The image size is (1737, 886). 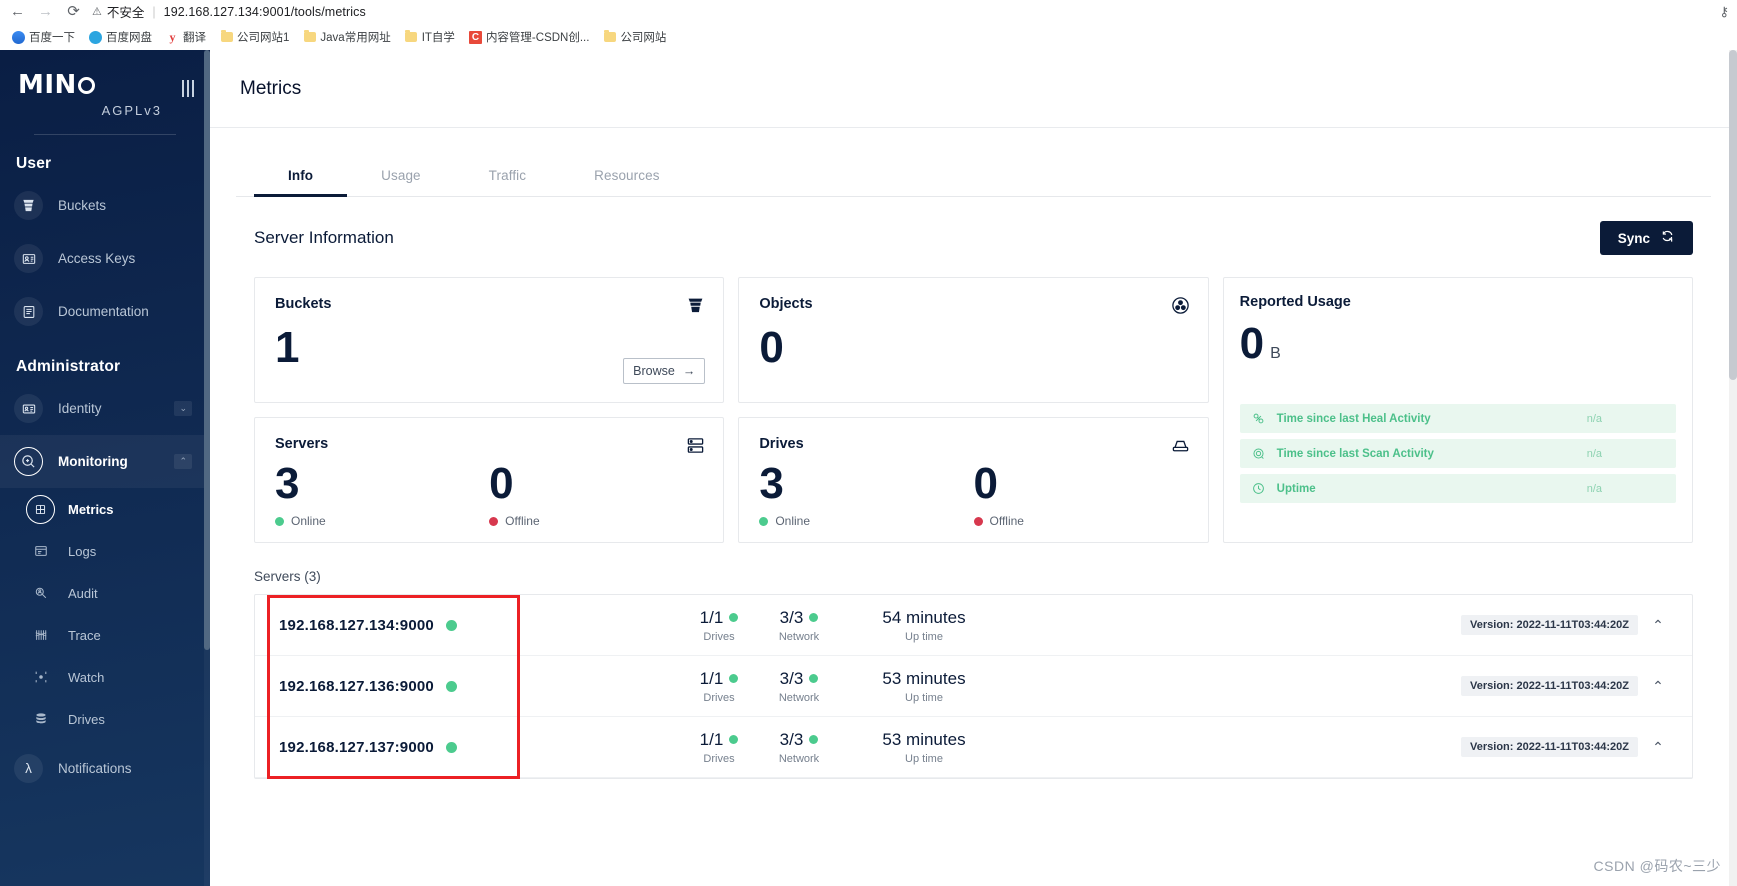 What do you see at coordinates (973, 89) in the screenshot?
I see `page-header: Metrics` at bounding box center [973, 89].